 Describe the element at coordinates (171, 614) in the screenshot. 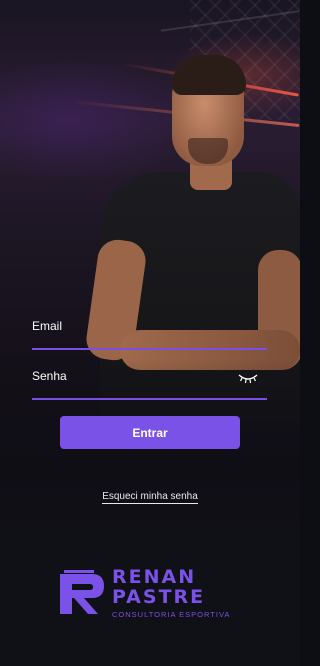

I see `logo-tagline: CONSULTORIA ESPORTIVA` at that location.